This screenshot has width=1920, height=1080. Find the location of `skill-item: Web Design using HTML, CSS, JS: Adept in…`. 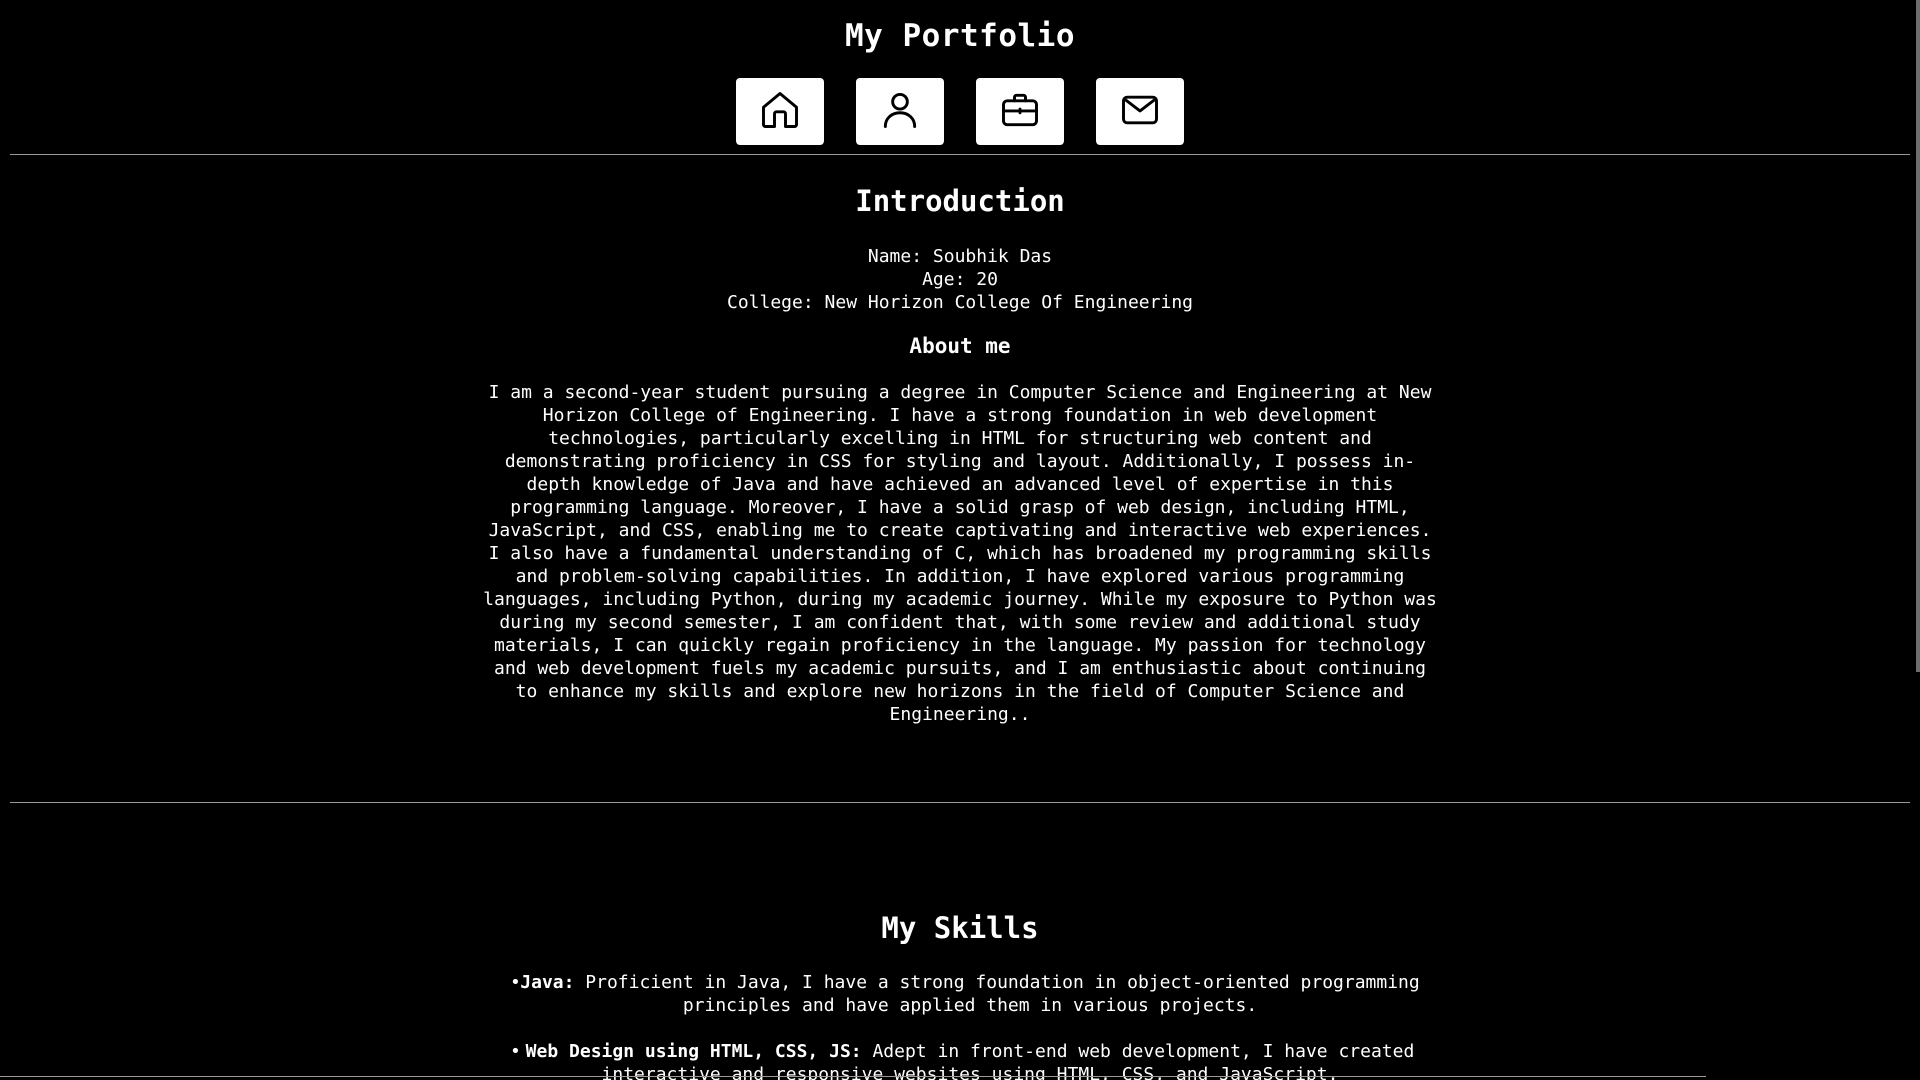

skill-item: Web Design using HTML, CSS, JS: Adept in… is located at coordinates (960, 1060).